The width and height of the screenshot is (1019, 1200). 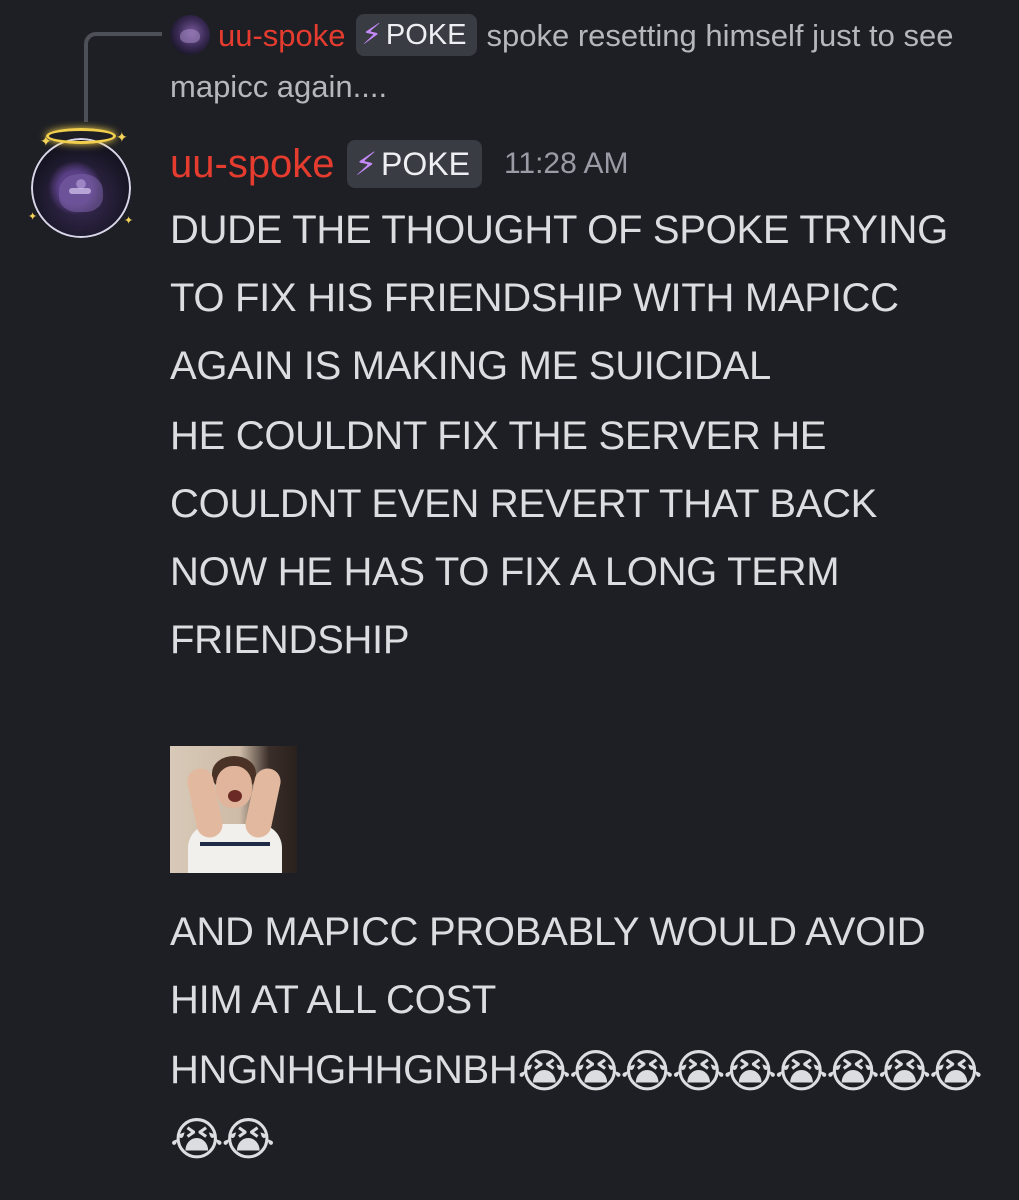 I want to click on avatar-image, so click(x=81, y=188).